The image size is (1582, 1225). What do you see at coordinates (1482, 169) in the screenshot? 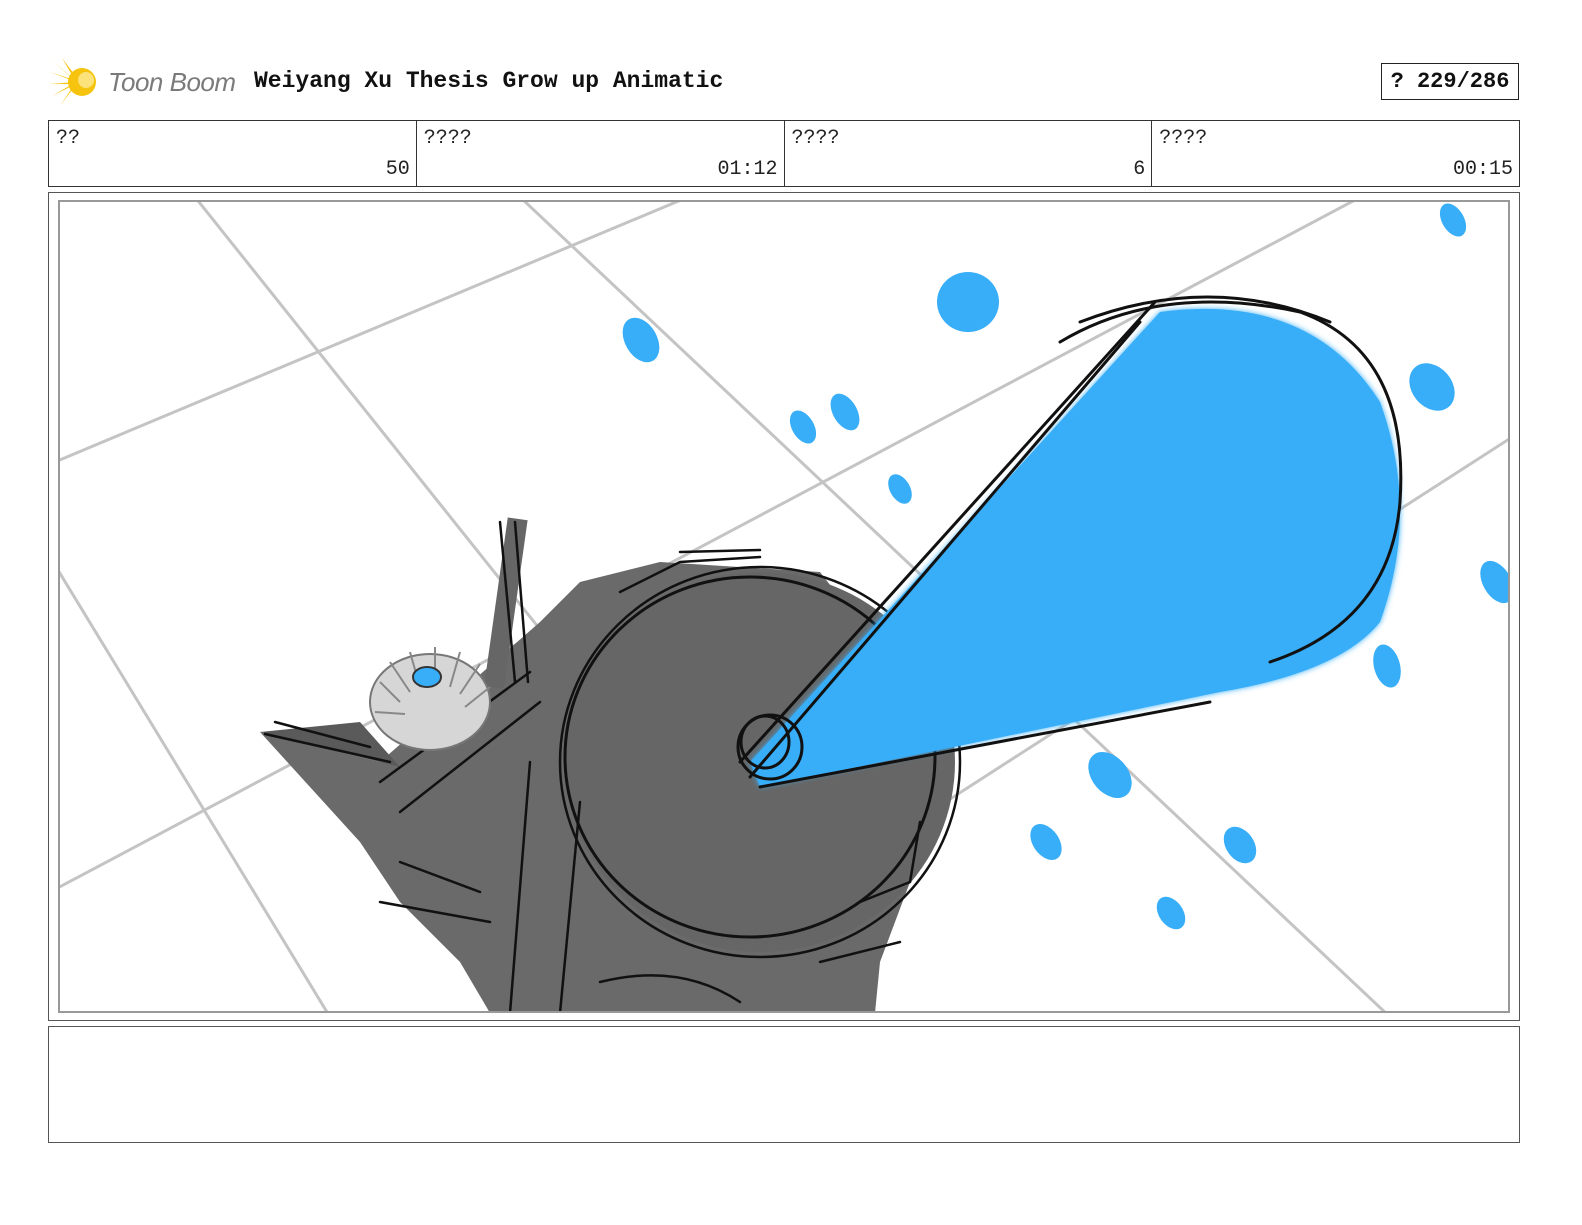
I see `info-value: 00:15` at bounding box center [1482, 169].